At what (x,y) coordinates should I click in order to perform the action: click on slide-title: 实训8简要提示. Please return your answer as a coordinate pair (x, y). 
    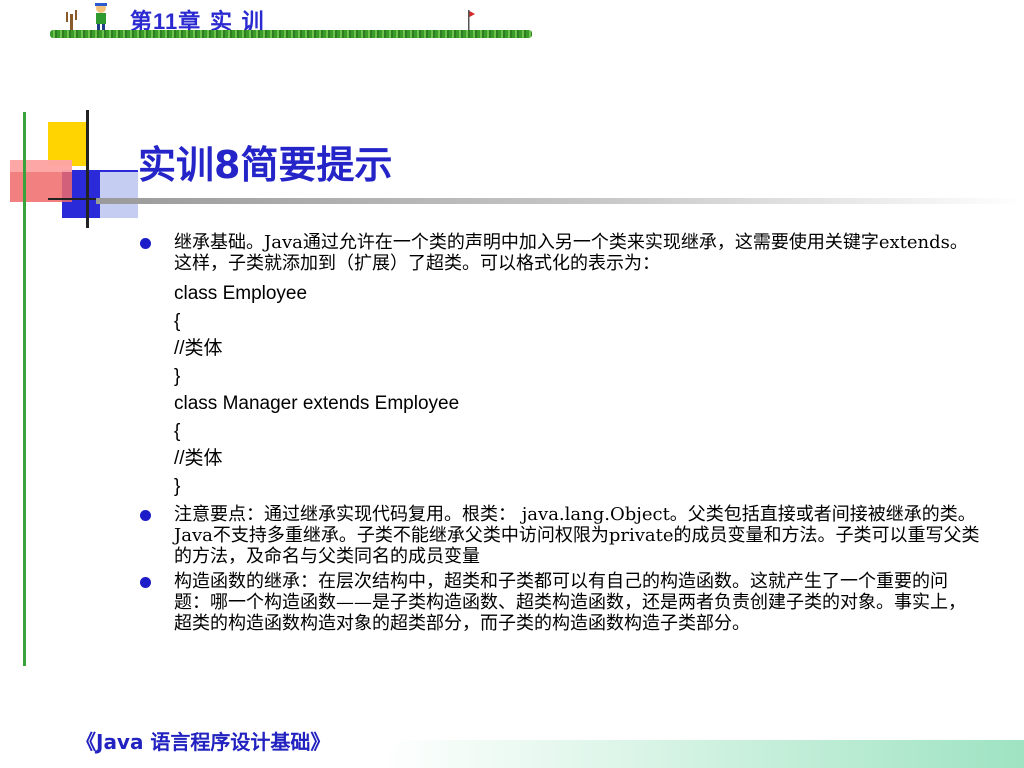
    Looking at the image, I should click on (265, 165).